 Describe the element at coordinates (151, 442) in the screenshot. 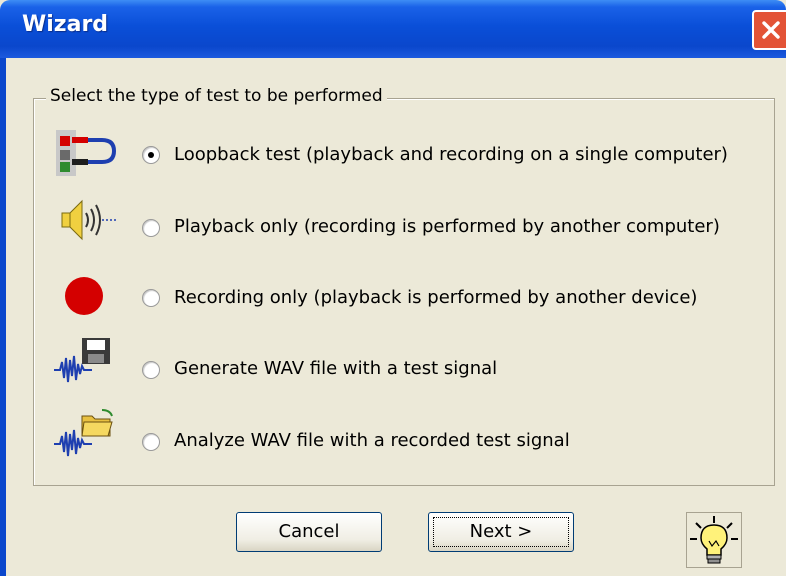

I see `radio-analyze-wav` at that location.